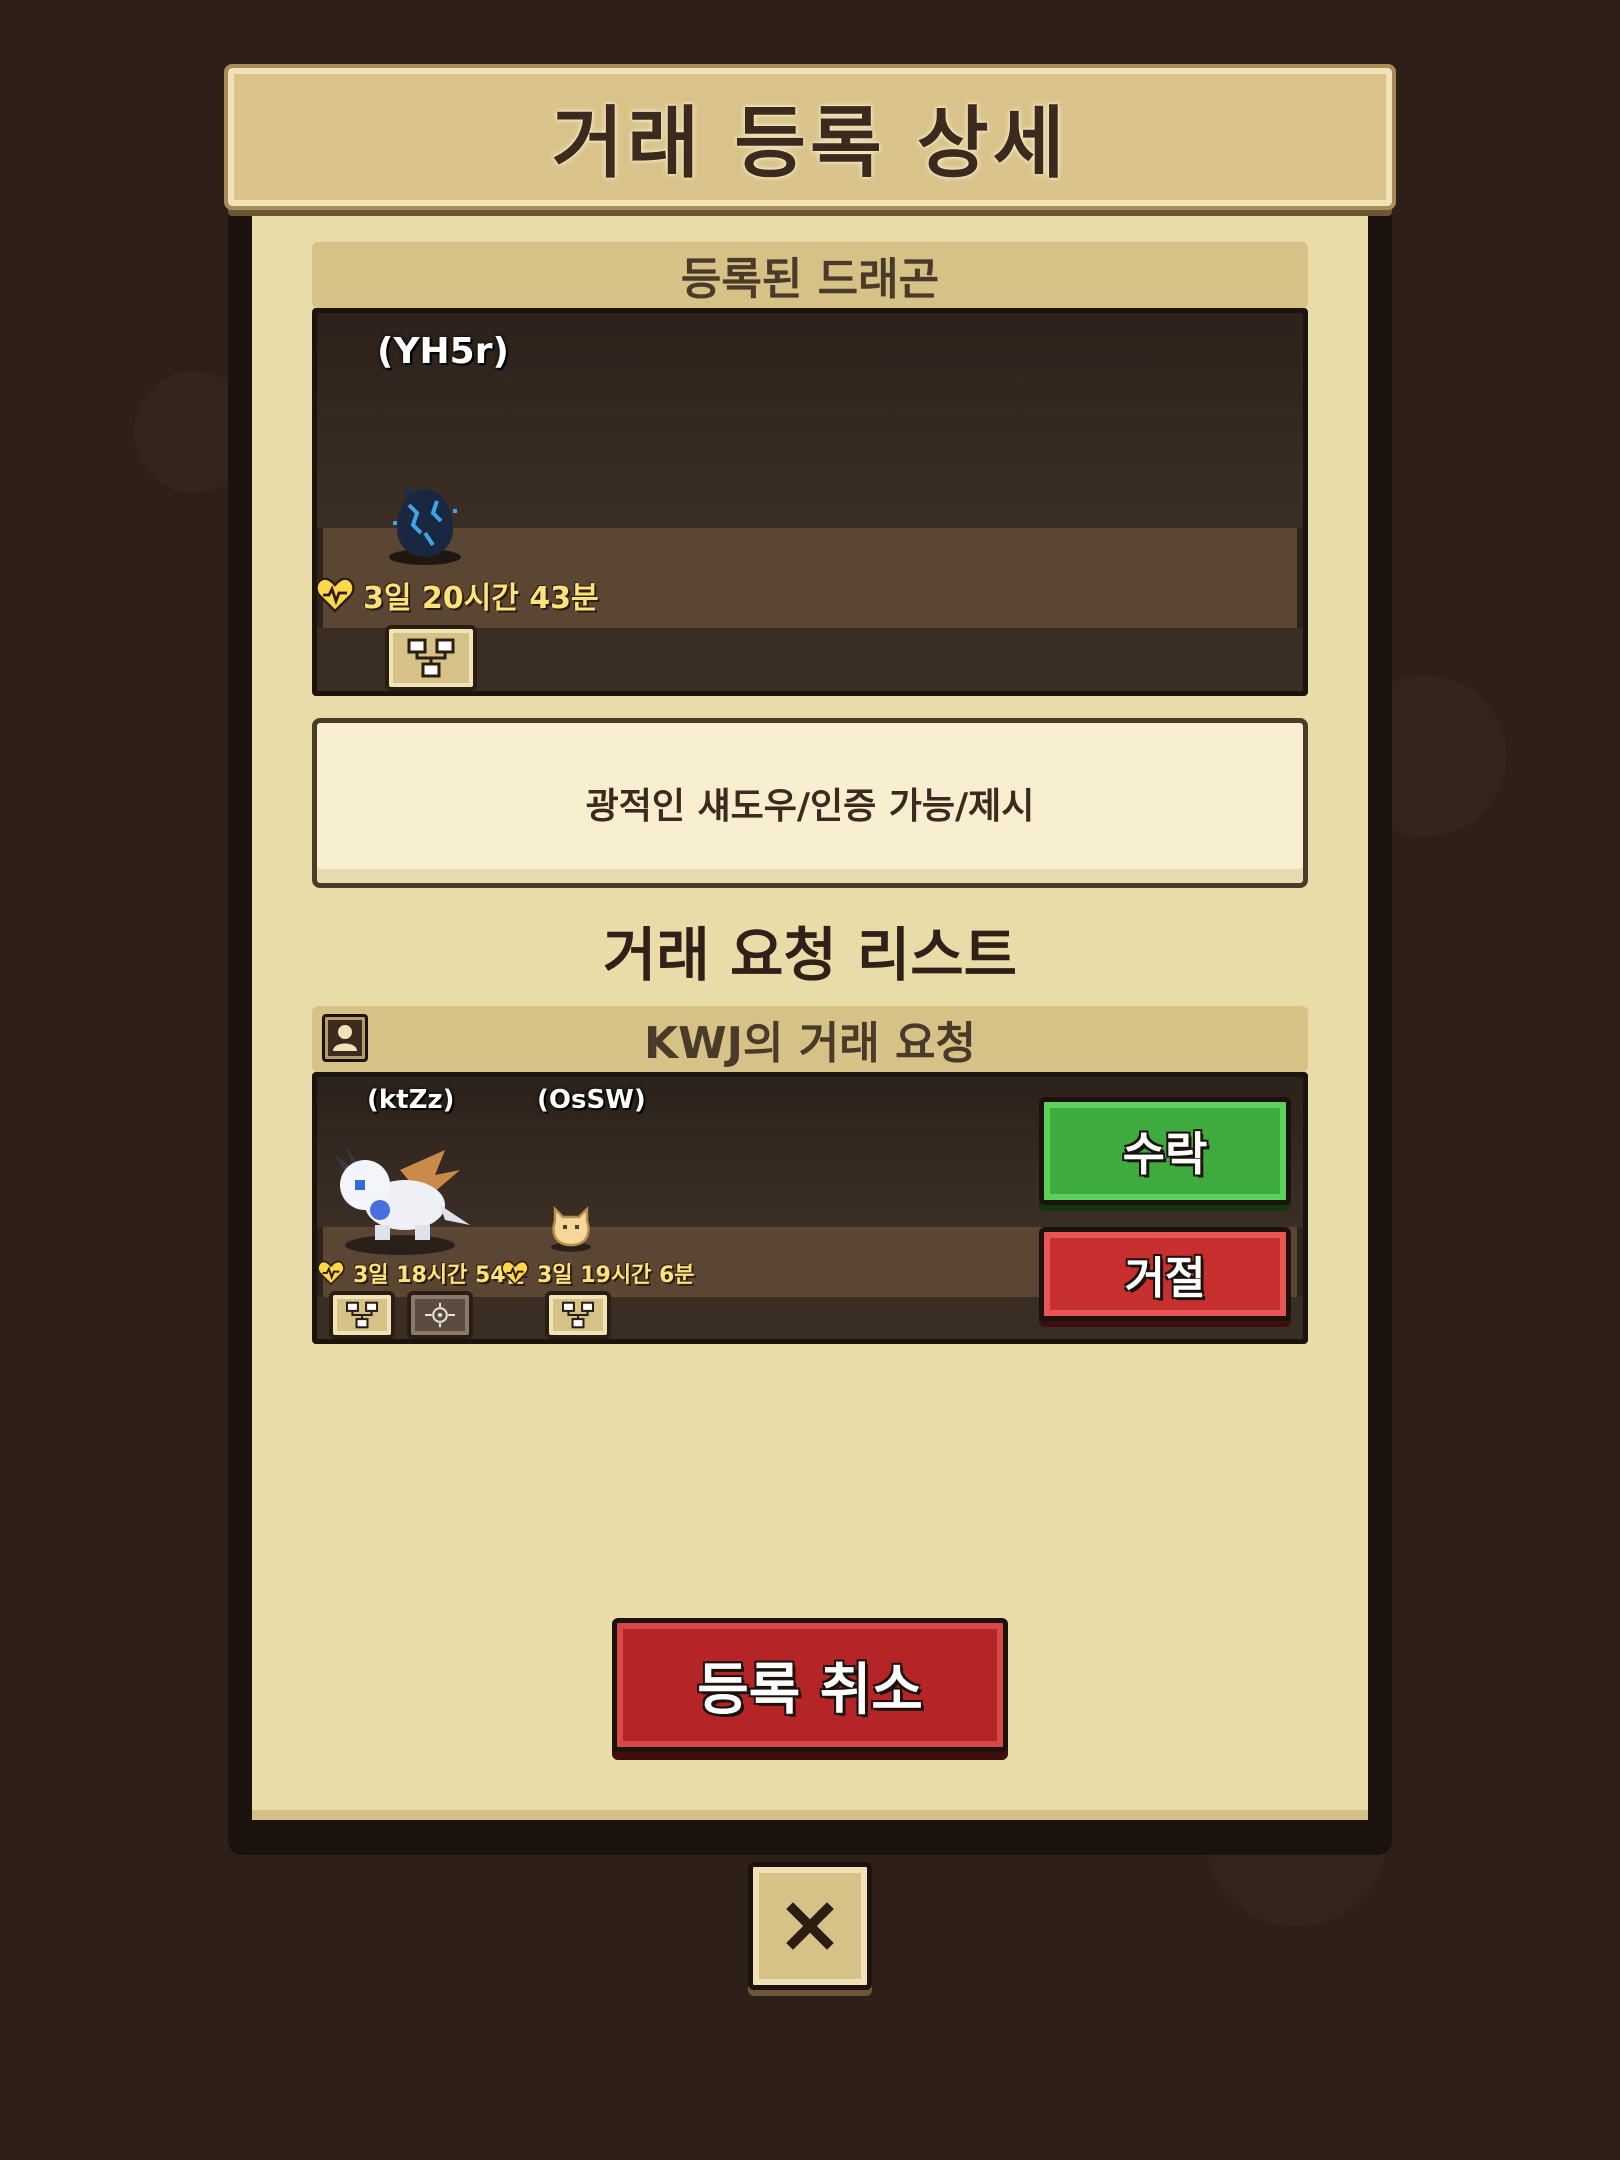 Image resolution: width=1620 pixels, height=2160 pixels. I want to click on trade-description-text: 광적인 섀도우/인증 가능/제시, so click(810, 806).